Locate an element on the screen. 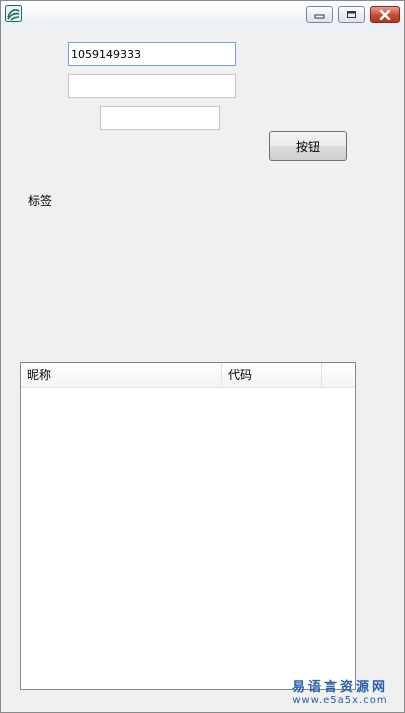 This screenshot has height=713, width=405. column-header-code: 代码 is located at coordinates (272, 375).